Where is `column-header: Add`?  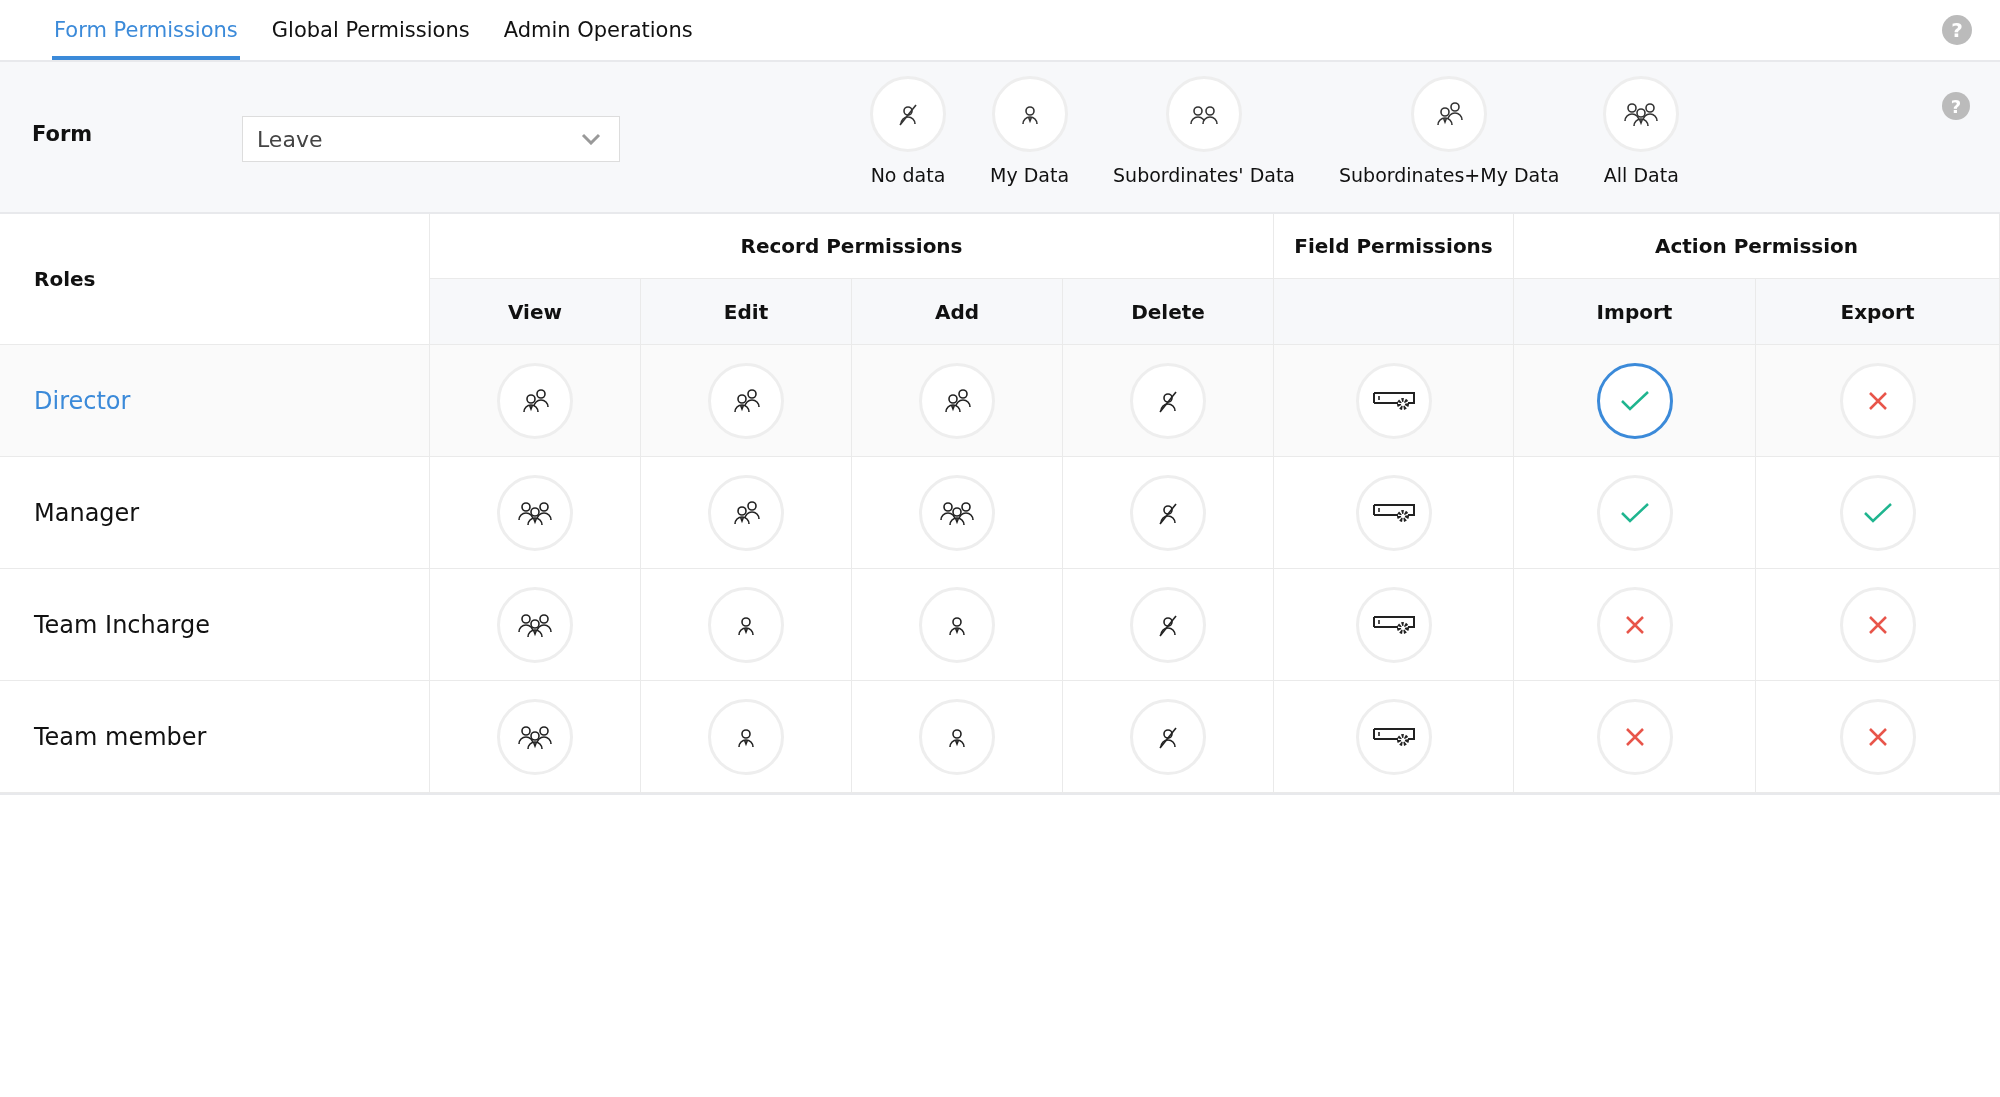
column-header: Add is located at coordinates (957, 312).